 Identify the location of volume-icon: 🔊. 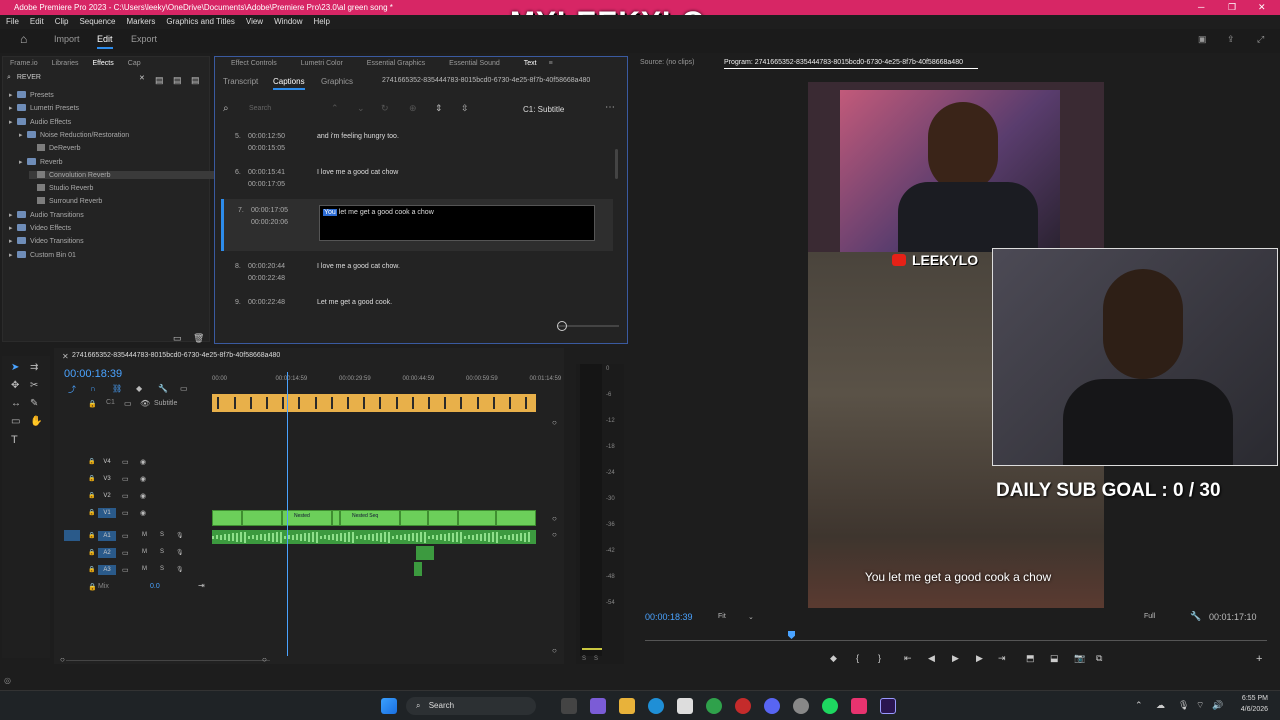
(1217, 705).